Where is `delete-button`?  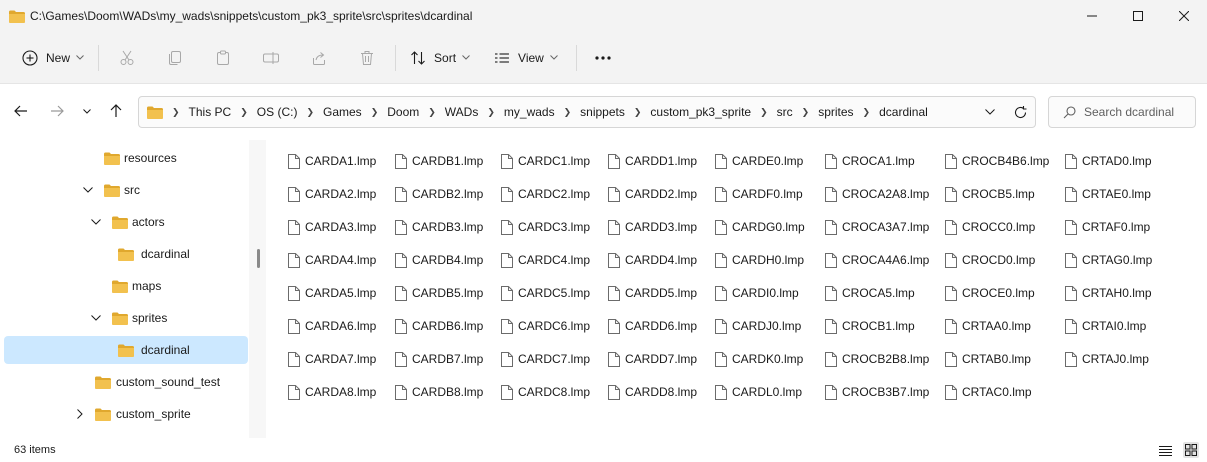
delete-button is located at coordinates (367, 58).